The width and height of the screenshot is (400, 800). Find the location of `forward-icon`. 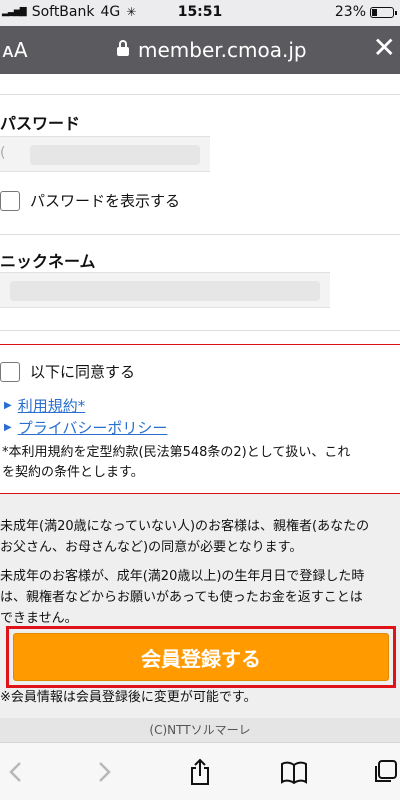

forward-icon is located at coordinates (105, 772).